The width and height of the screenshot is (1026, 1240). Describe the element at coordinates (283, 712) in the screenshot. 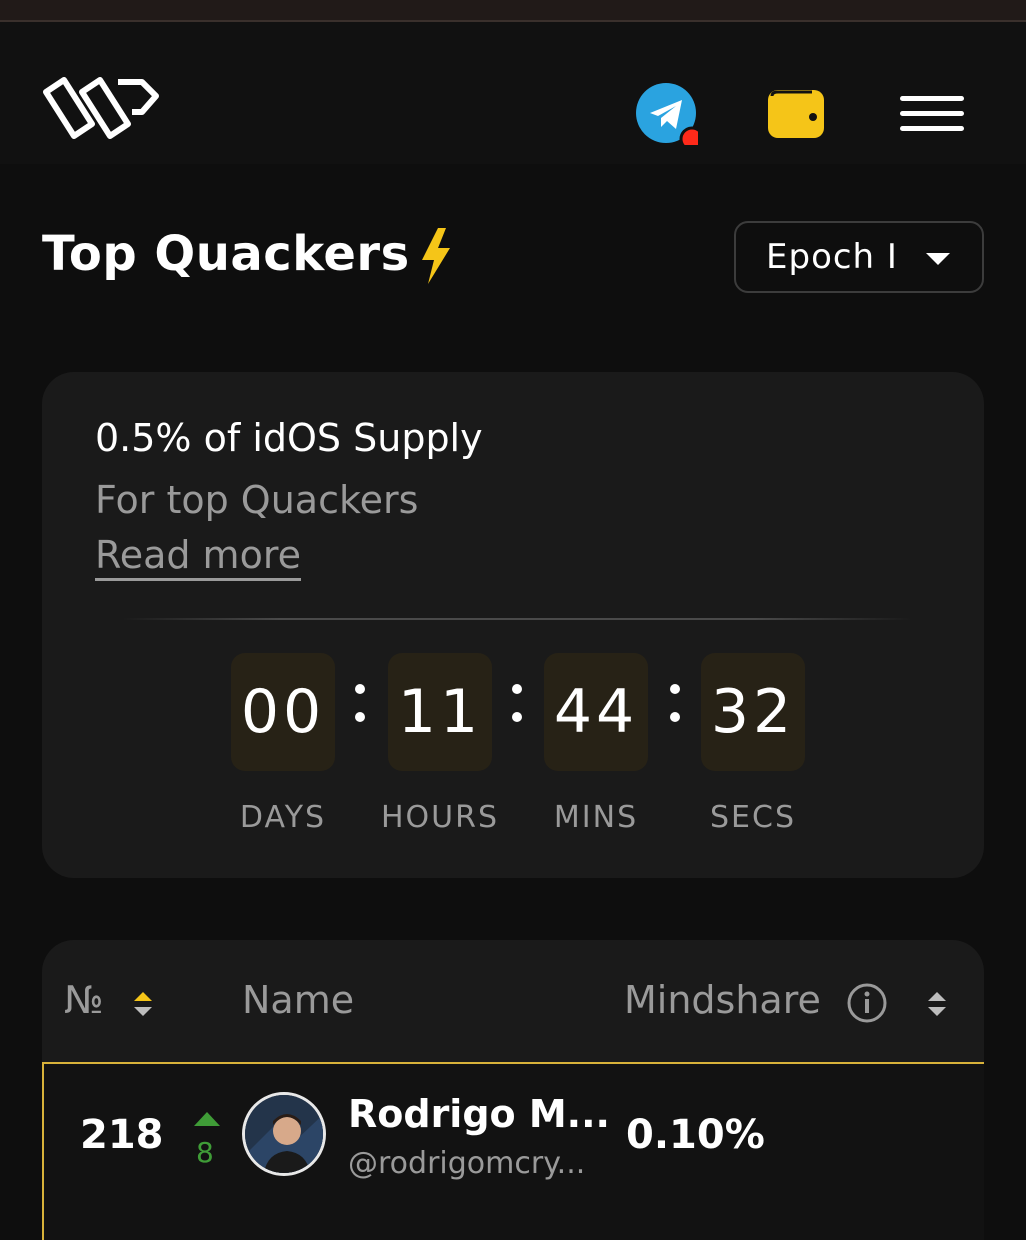

I see `countdown-days: 00` at that location.